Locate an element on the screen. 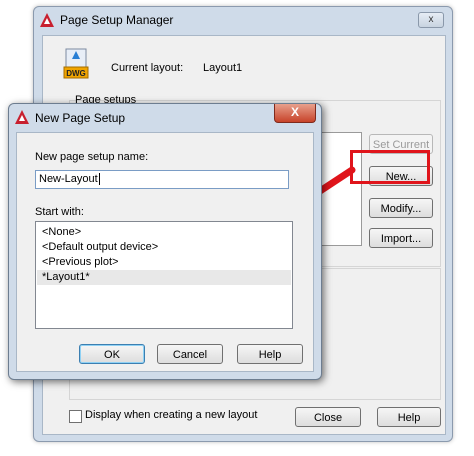 The image size is (474, 456). ok-button: OK is located at coordinates (112, 354).